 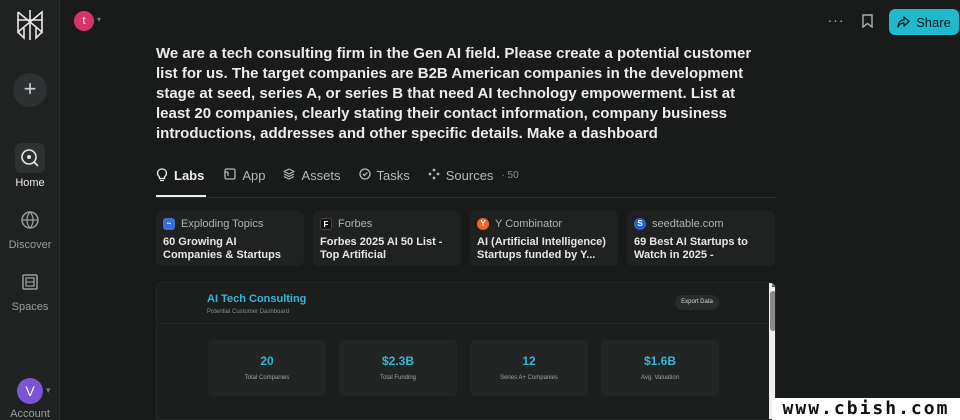 I want to click on stat-card: 20 Total Companies, so click(x=267, y=368).